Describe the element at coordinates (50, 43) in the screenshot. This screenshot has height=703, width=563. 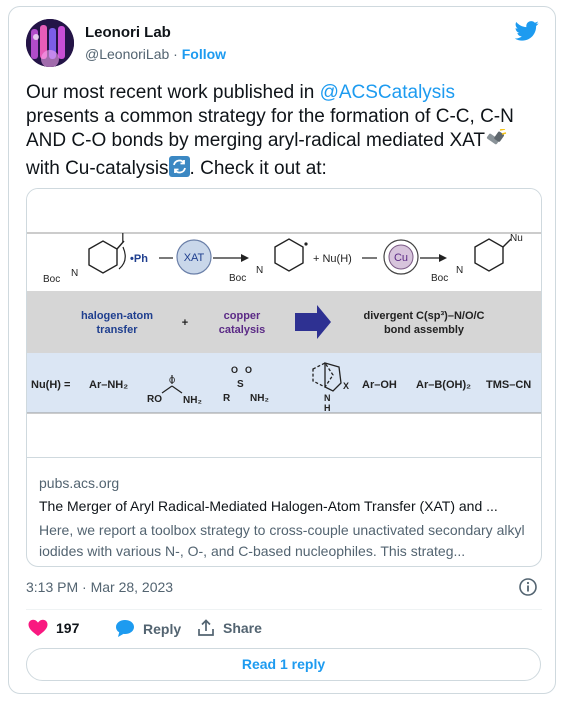
I see `avatar` at that location.